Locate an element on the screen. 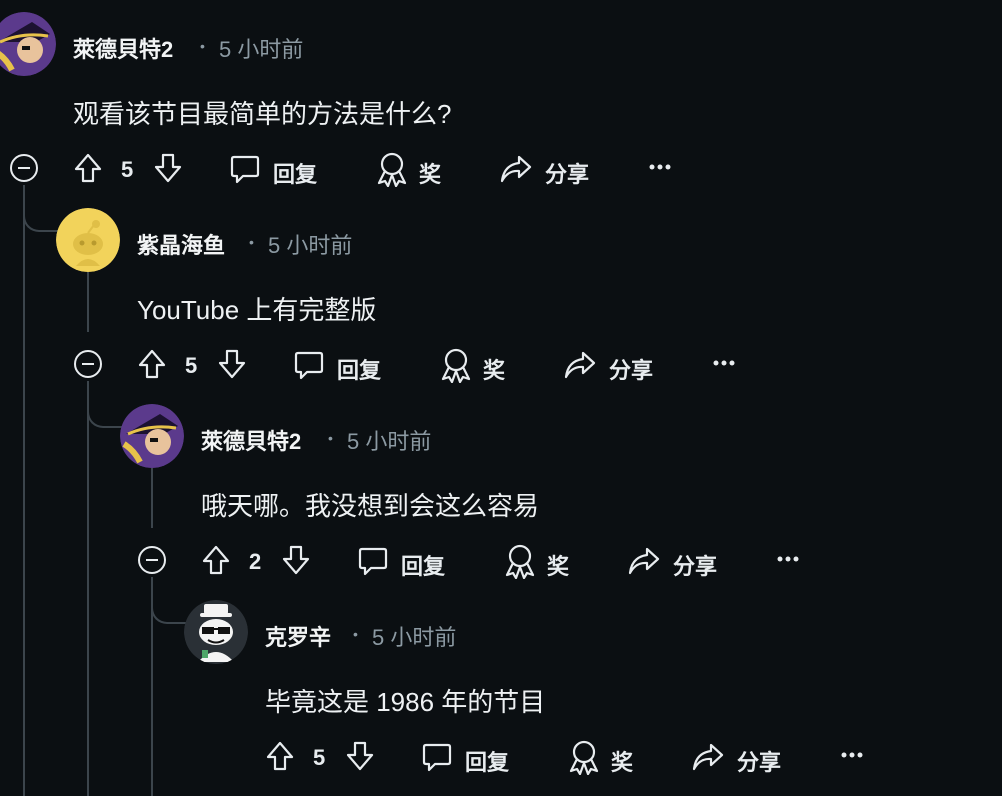  comment-author: 克罗辛 is located at coordinates (298, 636).